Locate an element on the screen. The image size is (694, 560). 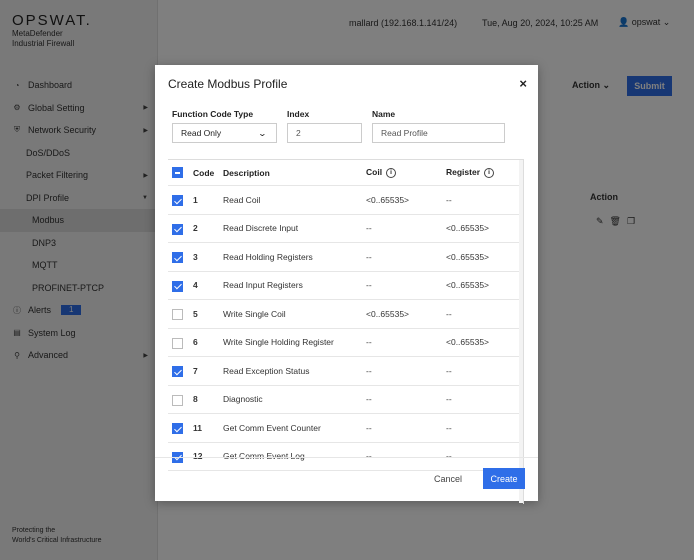
table-scrollbar is located at coordinates (521, 331).